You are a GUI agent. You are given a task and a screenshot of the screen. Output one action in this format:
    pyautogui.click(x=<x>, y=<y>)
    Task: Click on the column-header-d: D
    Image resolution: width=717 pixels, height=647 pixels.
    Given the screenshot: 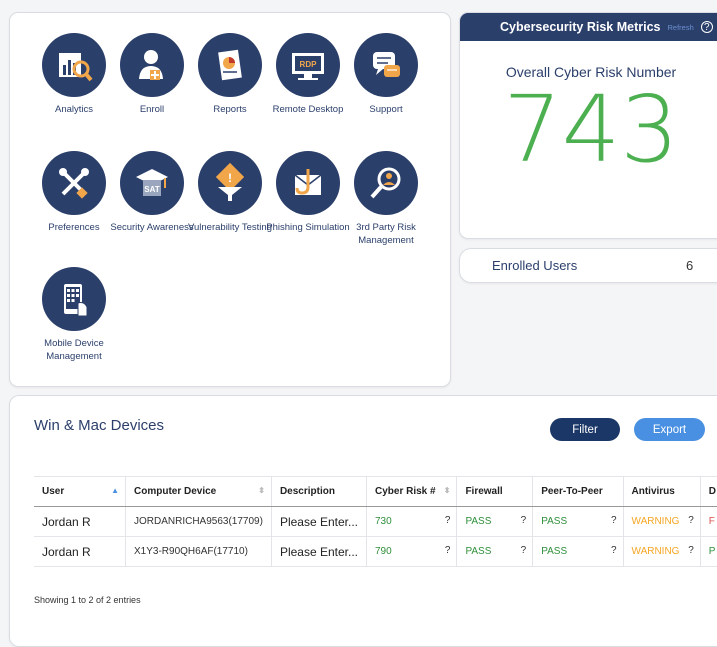 What is the action you would take?
    pyautogui.click(x=708, y=491)
    